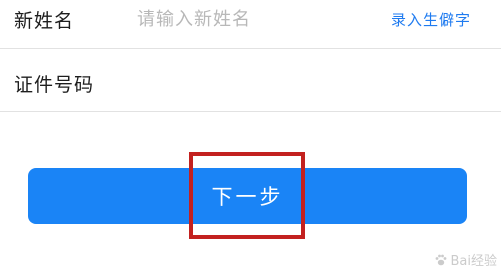  Describe the element at coordinates (247, 19) in the screenshot. I see `new-name-input` at that location.